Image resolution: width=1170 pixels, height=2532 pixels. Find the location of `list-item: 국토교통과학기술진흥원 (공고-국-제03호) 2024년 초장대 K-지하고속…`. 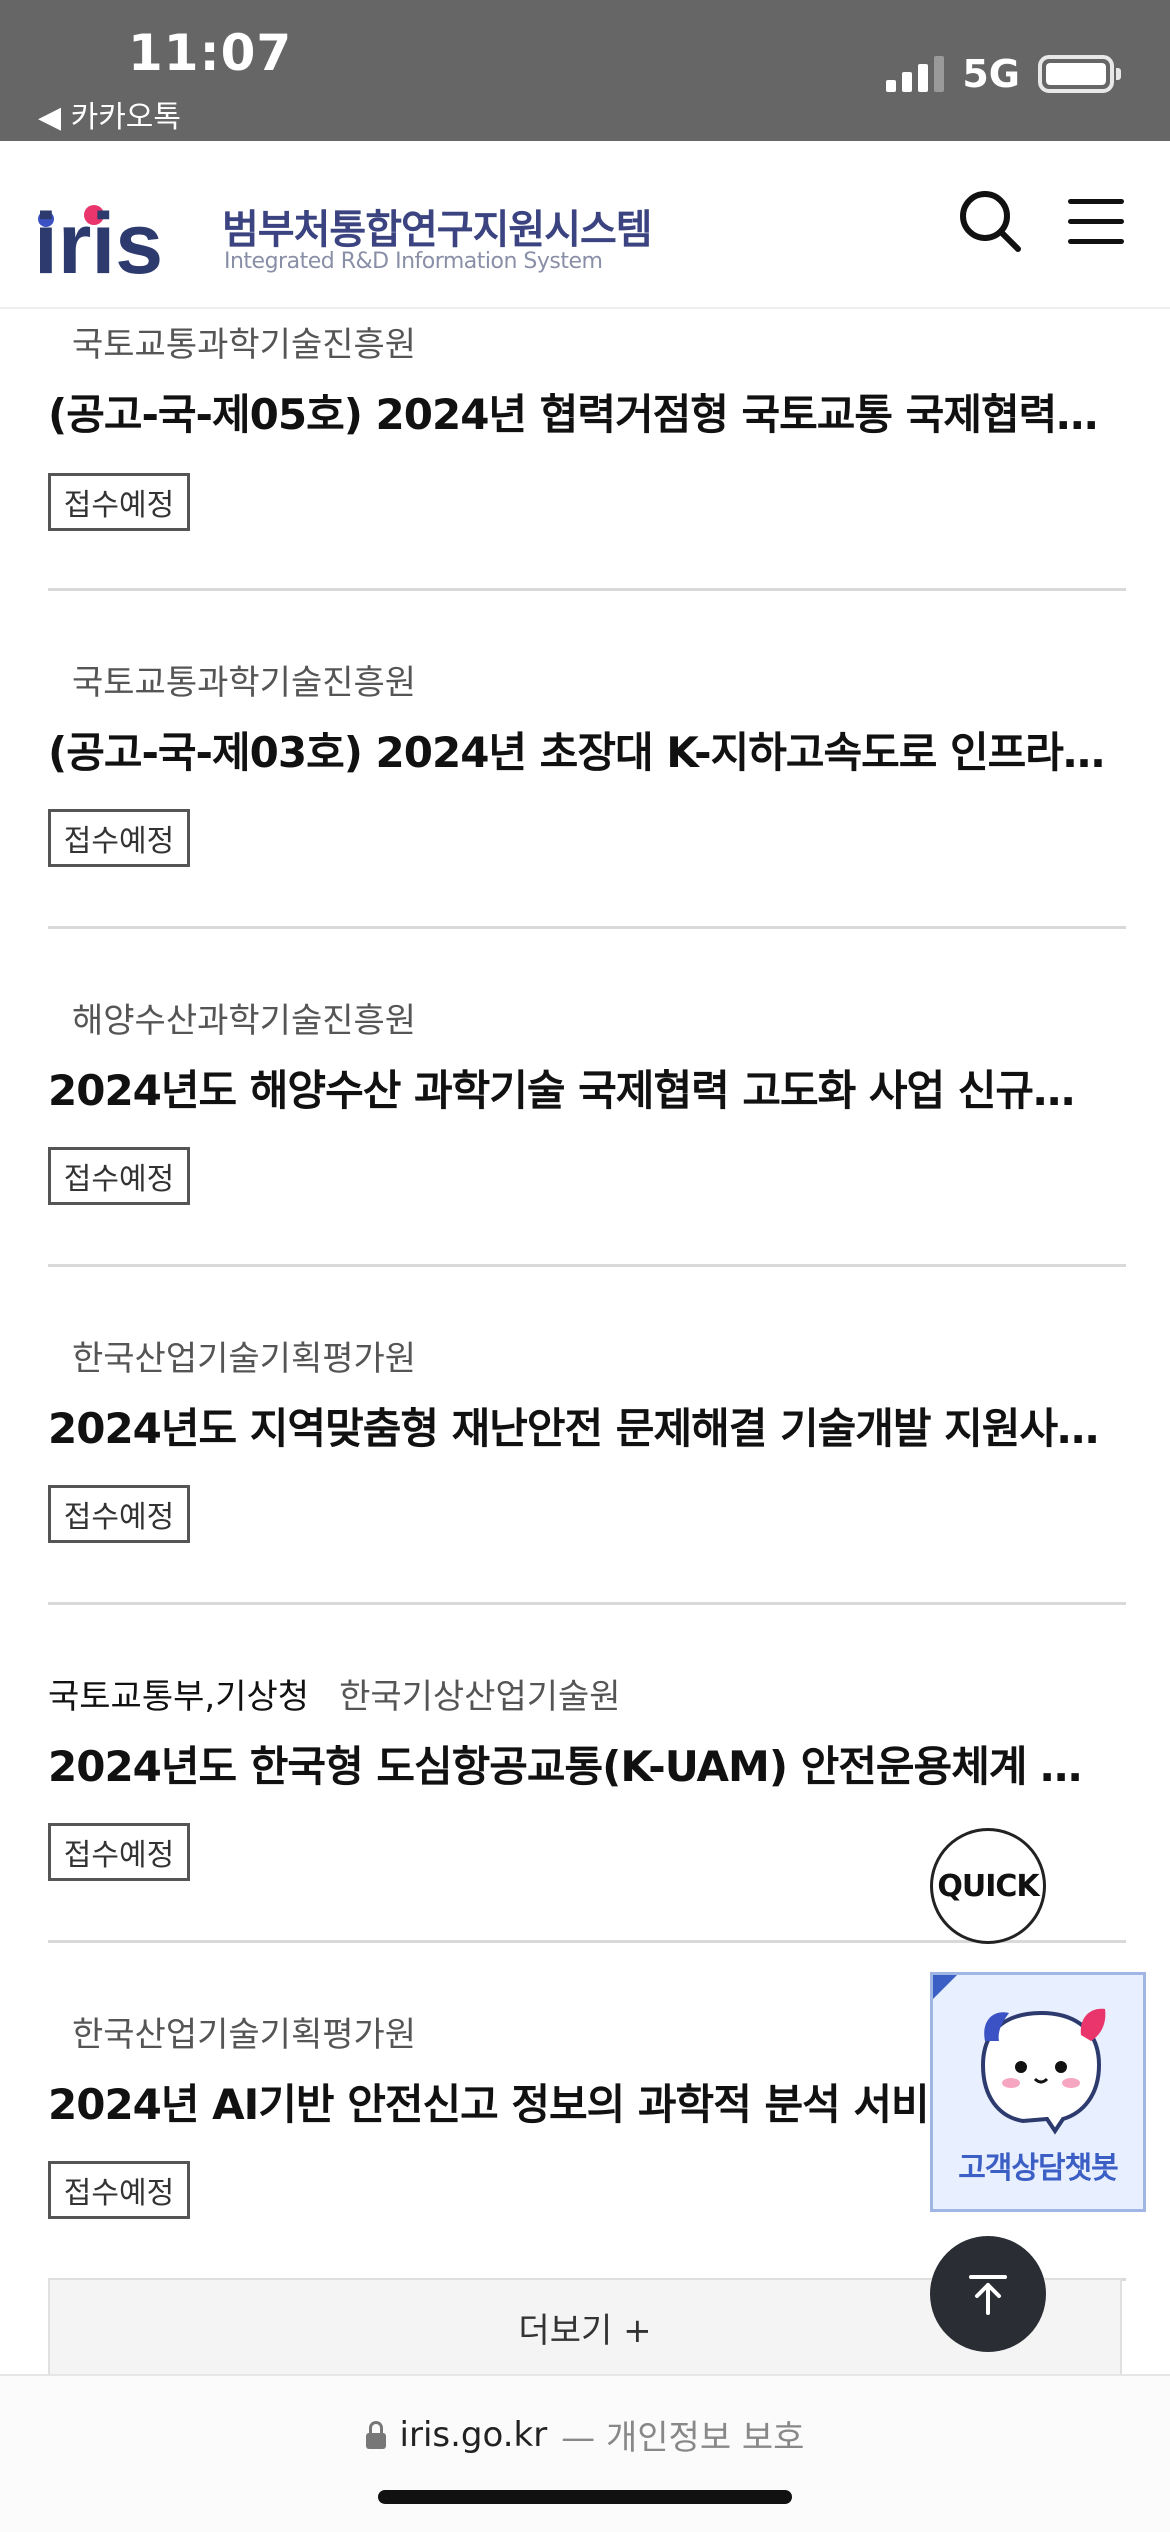

list-item: 국토교통과학기술진흥원 (공고-국-제03호) 2024년 초장대 K-지하고속… is located at coordinates (587, 760).